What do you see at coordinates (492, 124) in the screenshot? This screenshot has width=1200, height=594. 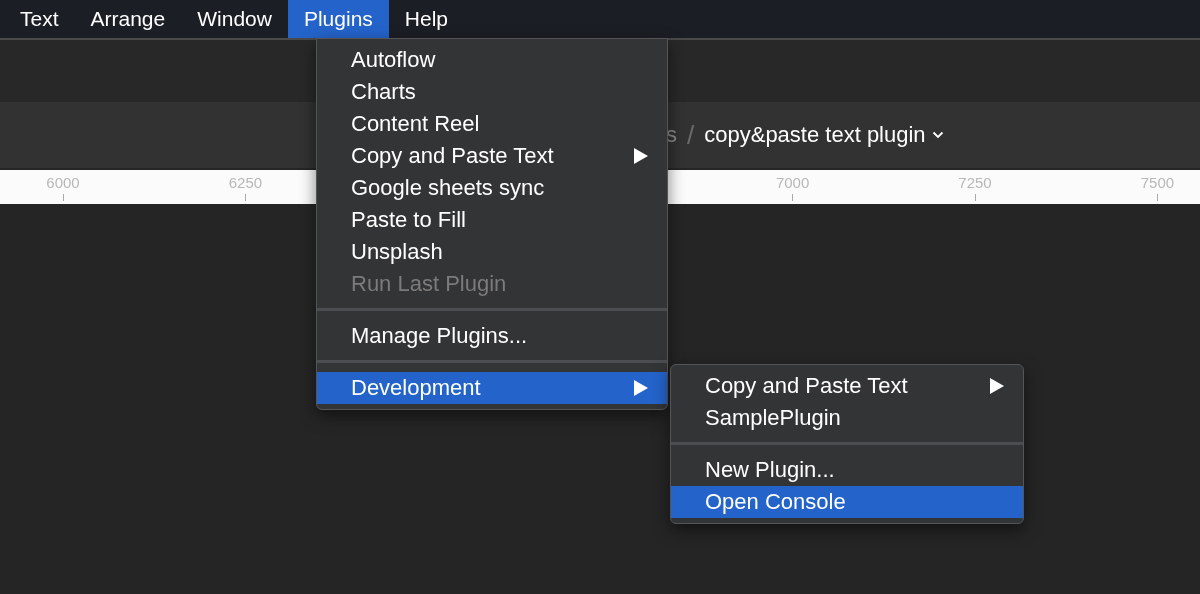 I see `menu-item: Content Reel` at bounding box center [492, 124].